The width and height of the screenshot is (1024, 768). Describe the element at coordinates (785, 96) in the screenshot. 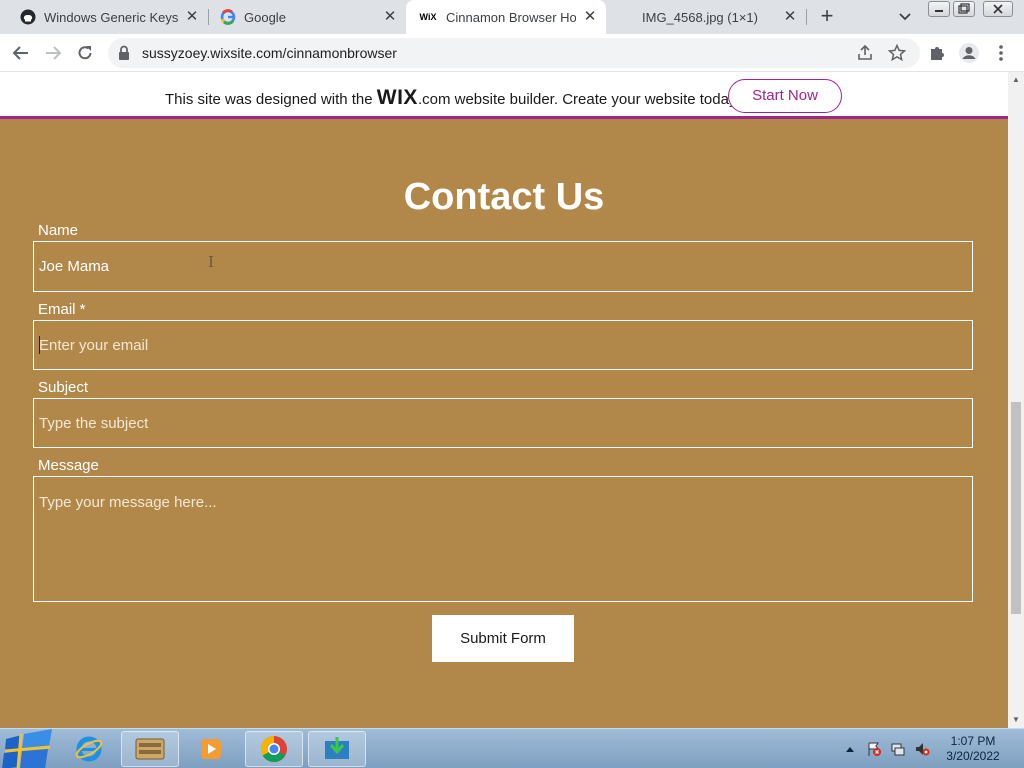

I see `start-now-button: Start Now` at that location.